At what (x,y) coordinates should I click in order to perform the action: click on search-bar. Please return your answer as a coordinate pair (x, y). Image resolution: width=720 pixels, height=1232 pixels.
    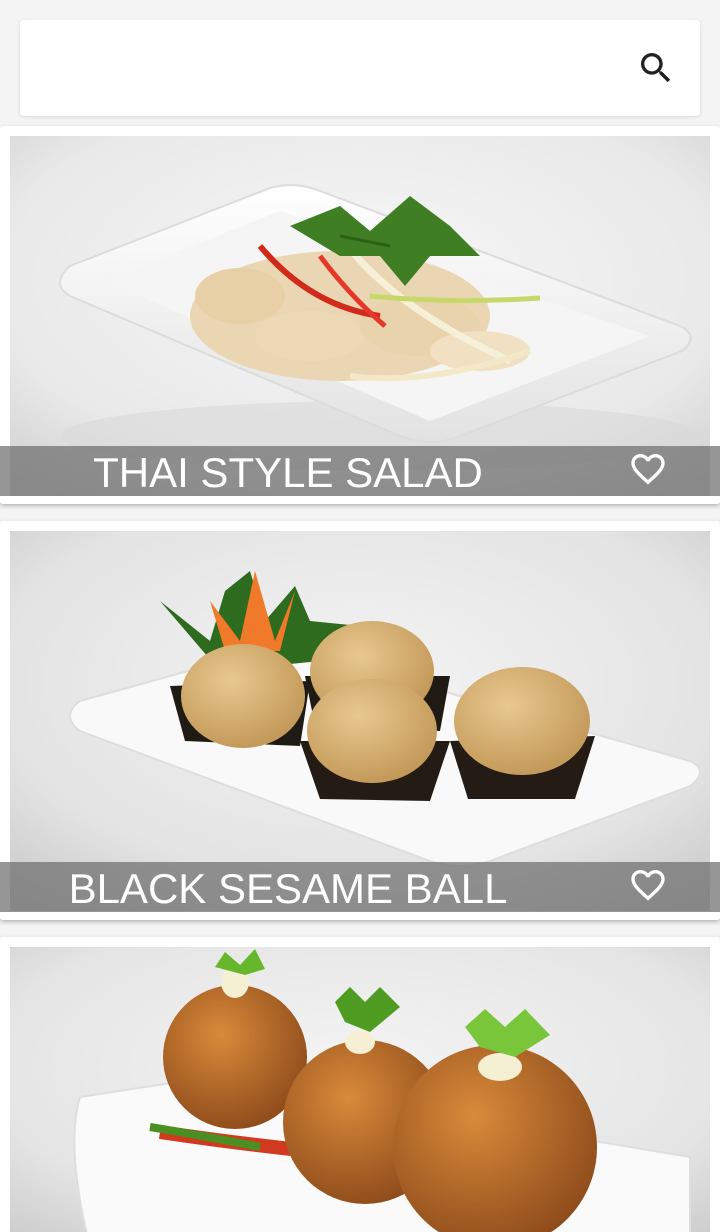
    Looking at the image, I should click on (360, 68).